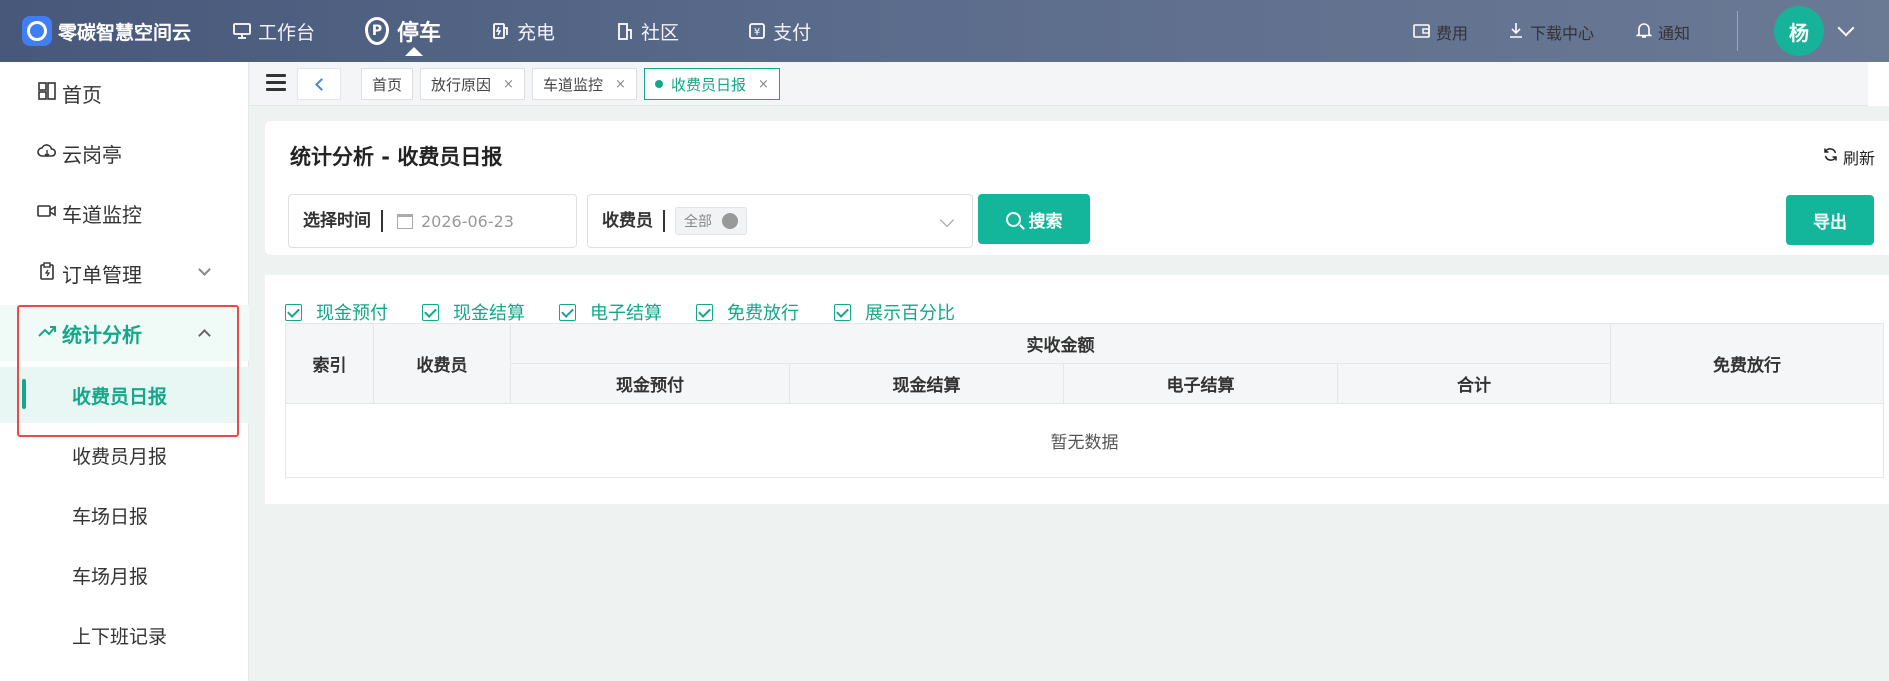 This screenshot has height=681, width=1889. What do you see at coordinates (106, 31) in the screenshot?
I see `app-logo: 零碳智慧空间云` at bounding box center [106, 31].